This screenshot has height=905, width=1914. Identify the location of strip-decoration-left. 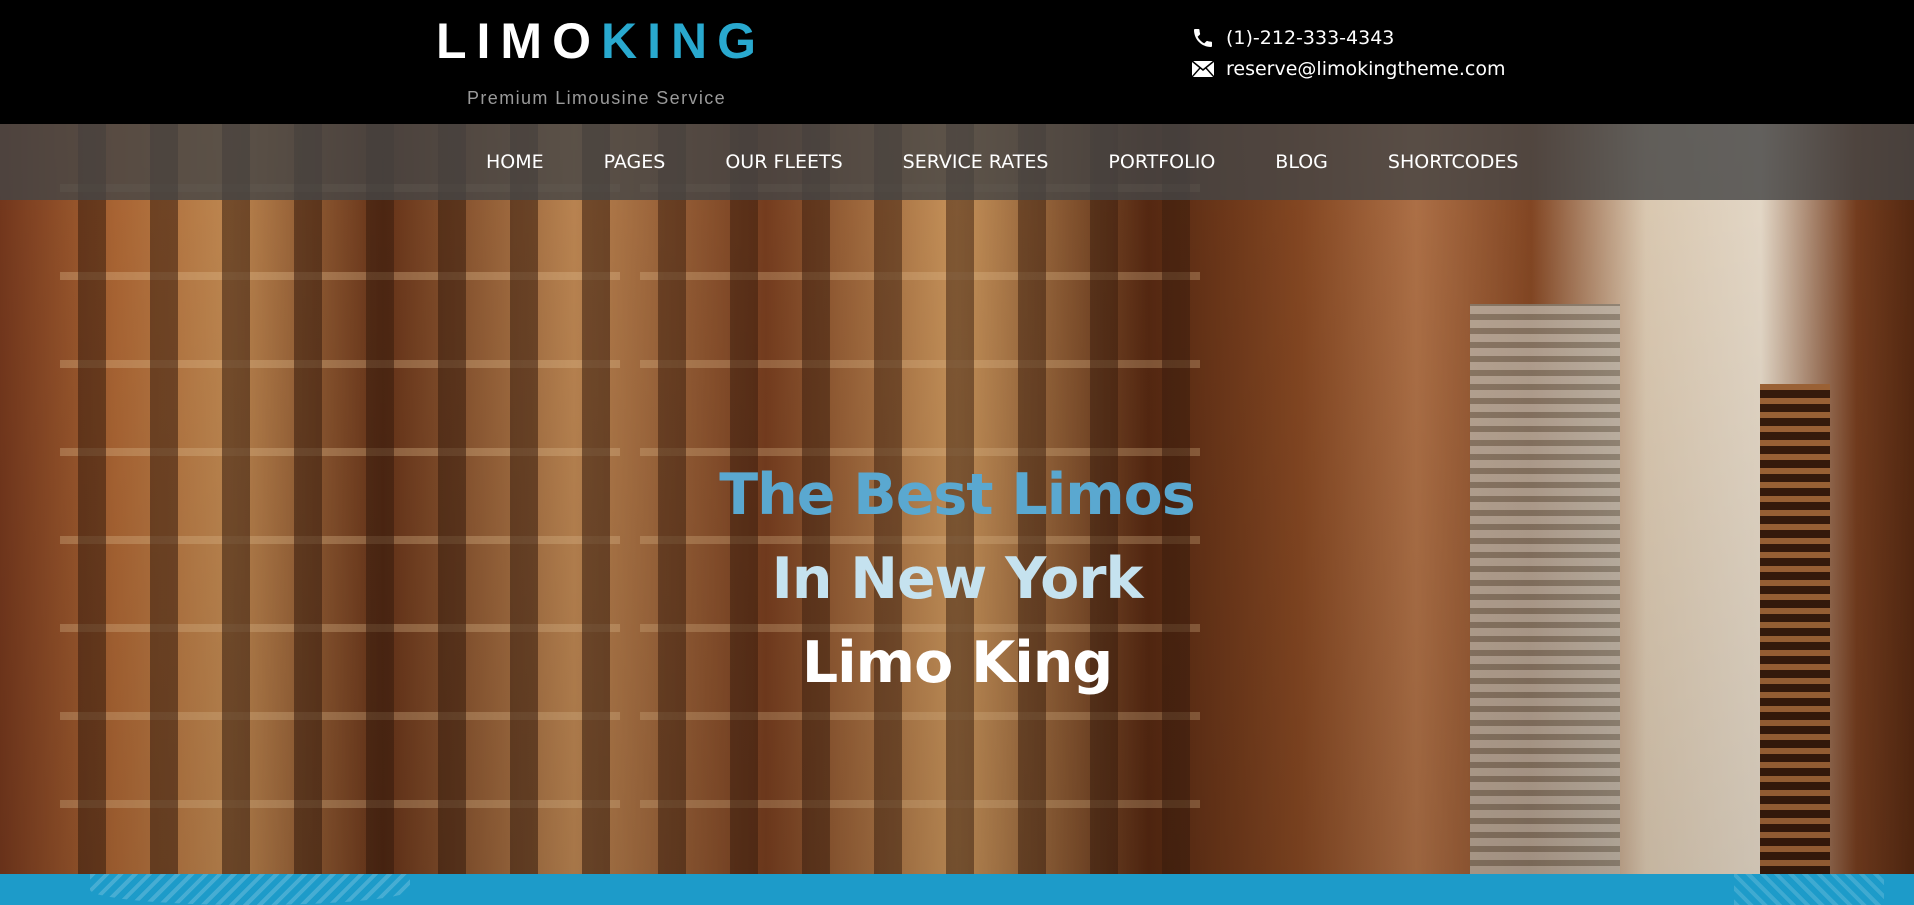
(250, 889).